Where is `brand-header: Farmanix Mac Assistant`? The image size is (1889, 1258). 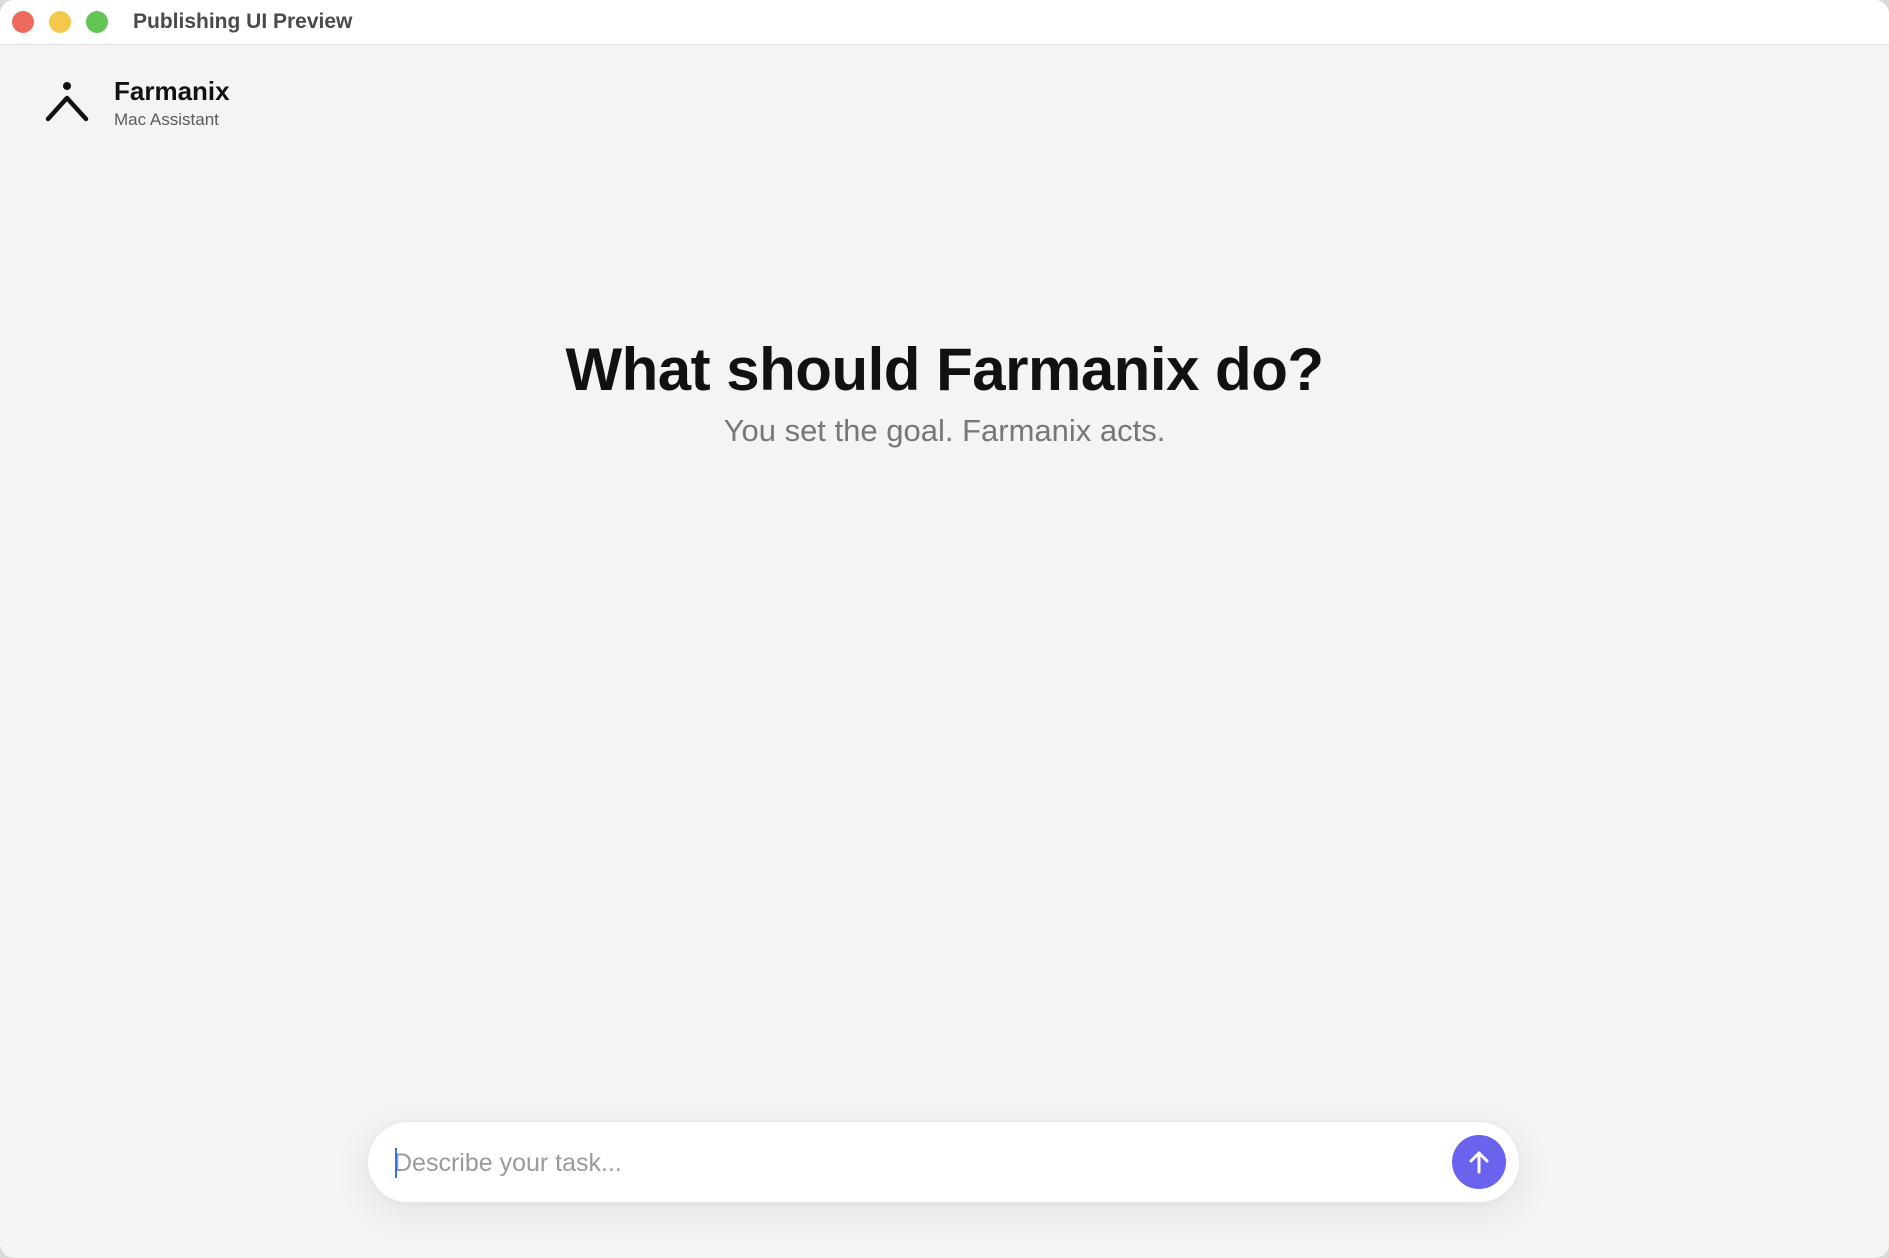
brand-header: Farmanix Mac Assistant is located at coordinates (137, 106).